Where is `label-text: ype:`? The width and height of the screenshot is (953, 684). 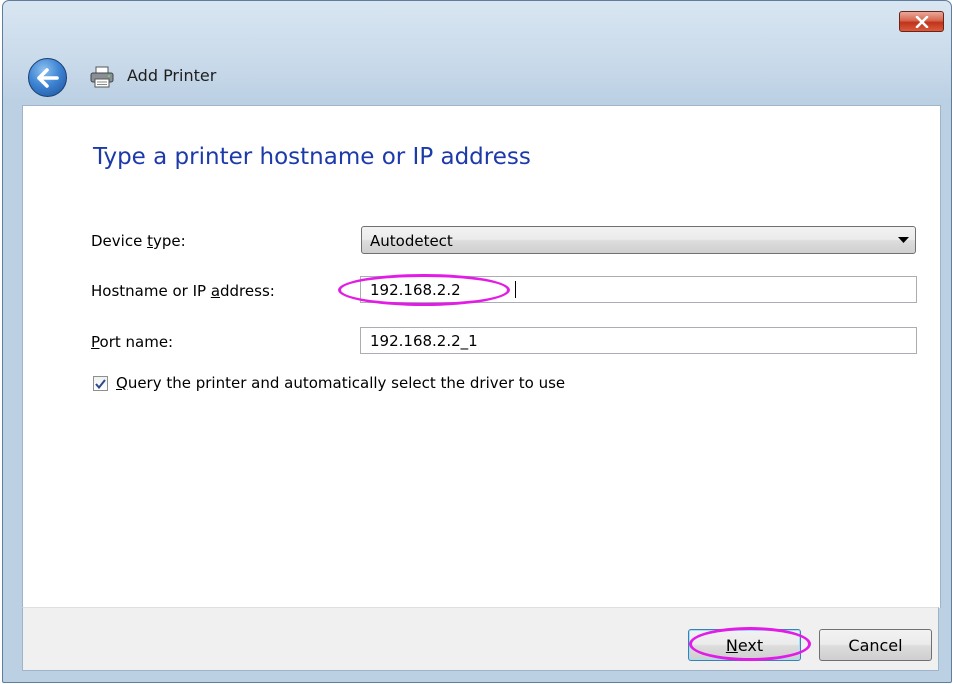 label-text: ype: is located at coordinates (169, 241).